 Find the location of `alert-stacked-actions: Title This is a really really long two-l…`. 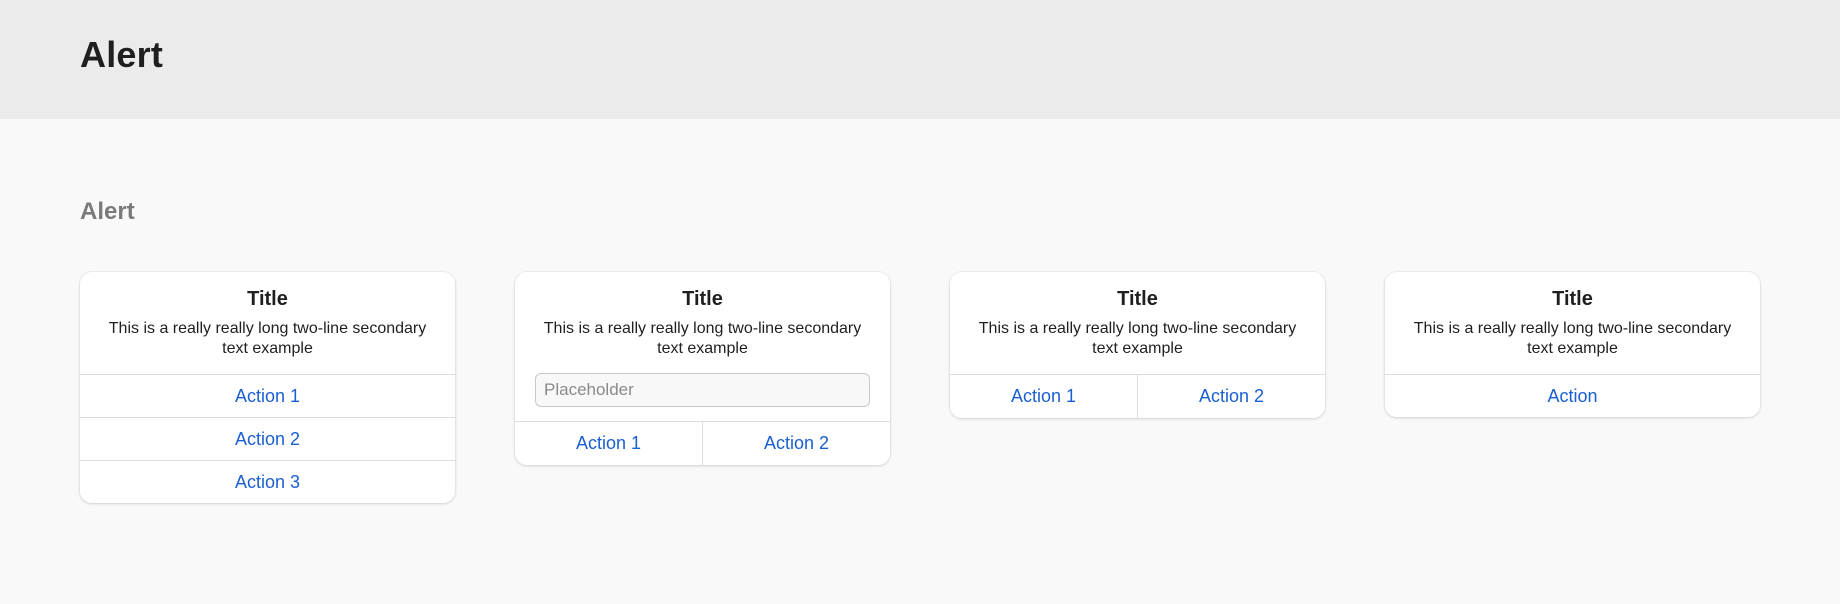

alert-stacked-actions: Title This is a really really long two-l… is located at coordinates (267, 387).